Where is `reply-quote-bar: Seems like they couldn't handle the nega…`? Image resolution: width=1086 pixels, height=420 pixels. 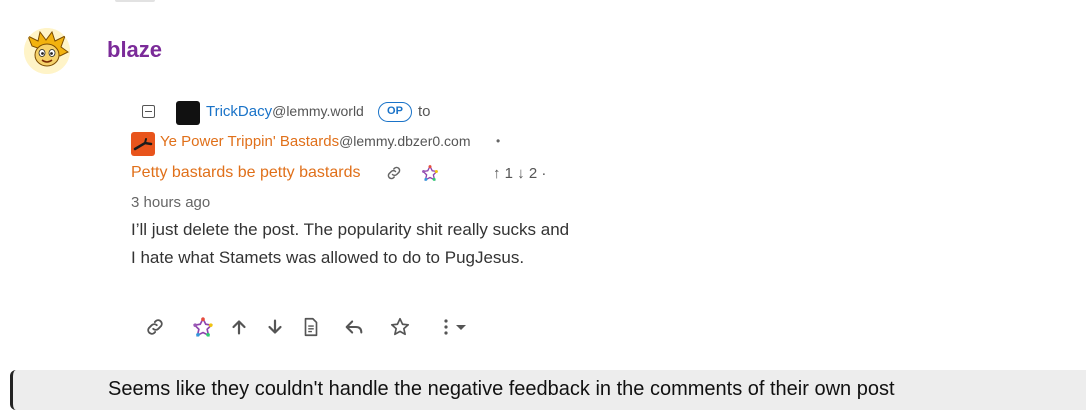 reply-quote-bar: Seems like they couldn't handle the nega… is located at coordinates (548, 390).